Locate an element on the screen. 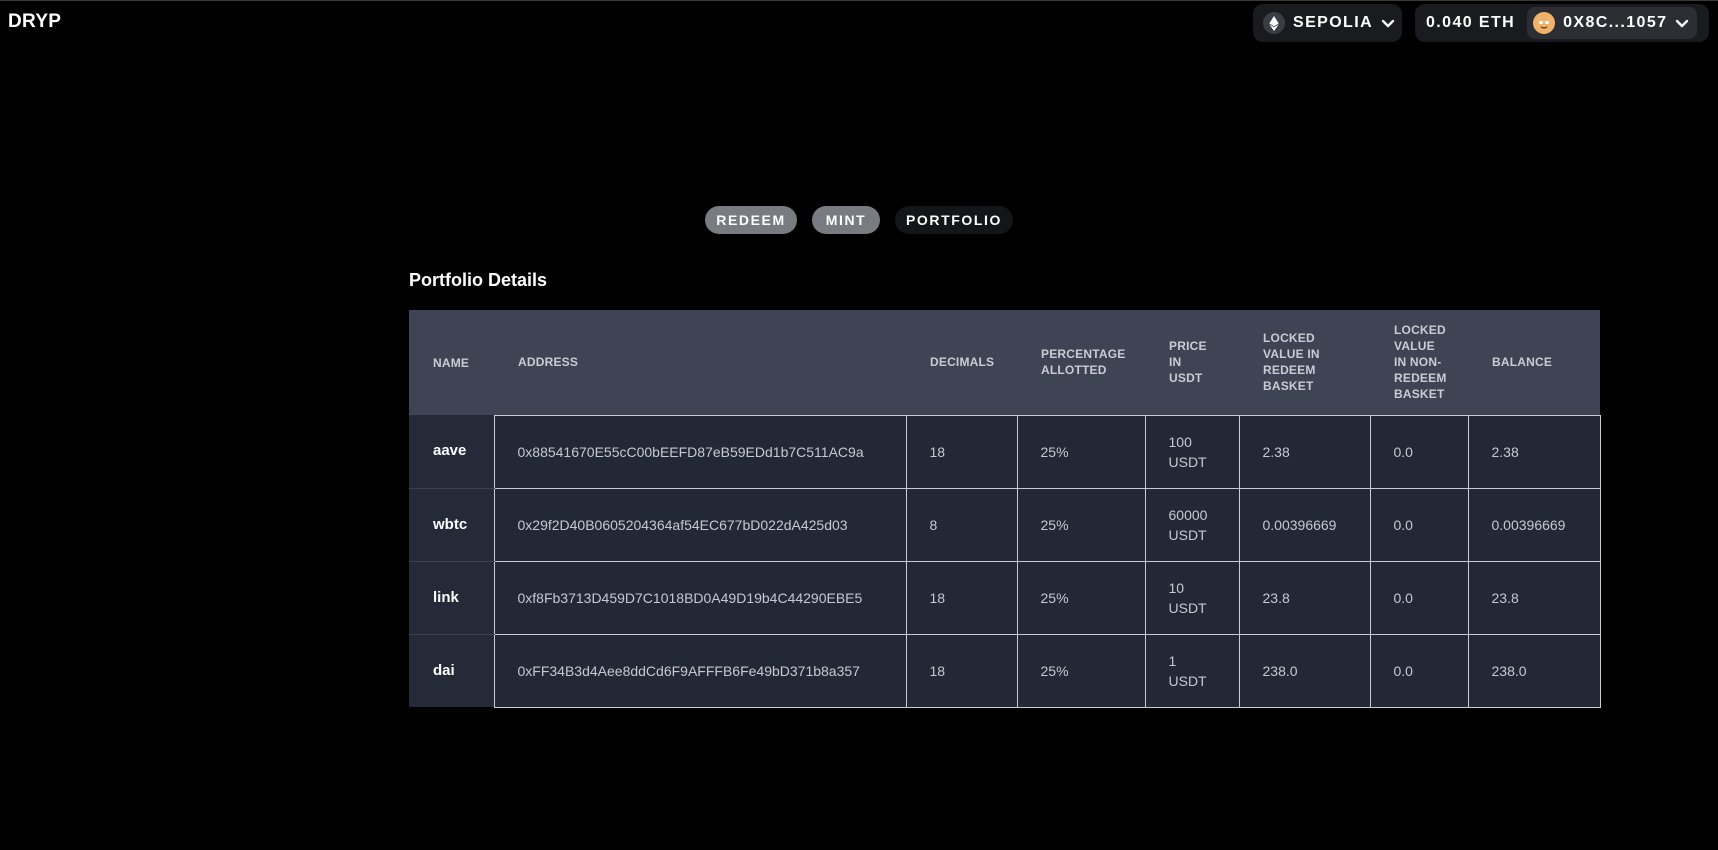  avatar-icon is located at coordinates (1544, 23).